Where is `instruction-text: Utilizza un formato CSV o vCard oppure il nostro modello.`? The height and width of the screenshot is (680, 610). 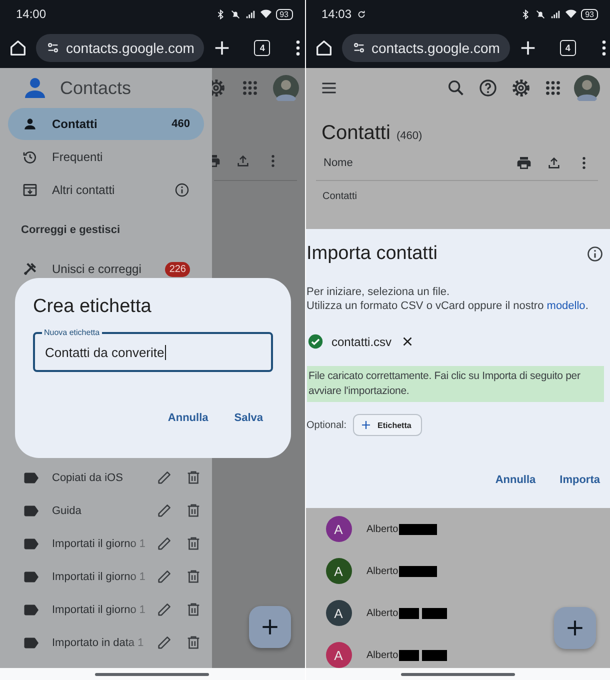
instruction-text: Utilizza un formato CSV o vCard oppure il nostro modello. is located at coordinates (448, 306).